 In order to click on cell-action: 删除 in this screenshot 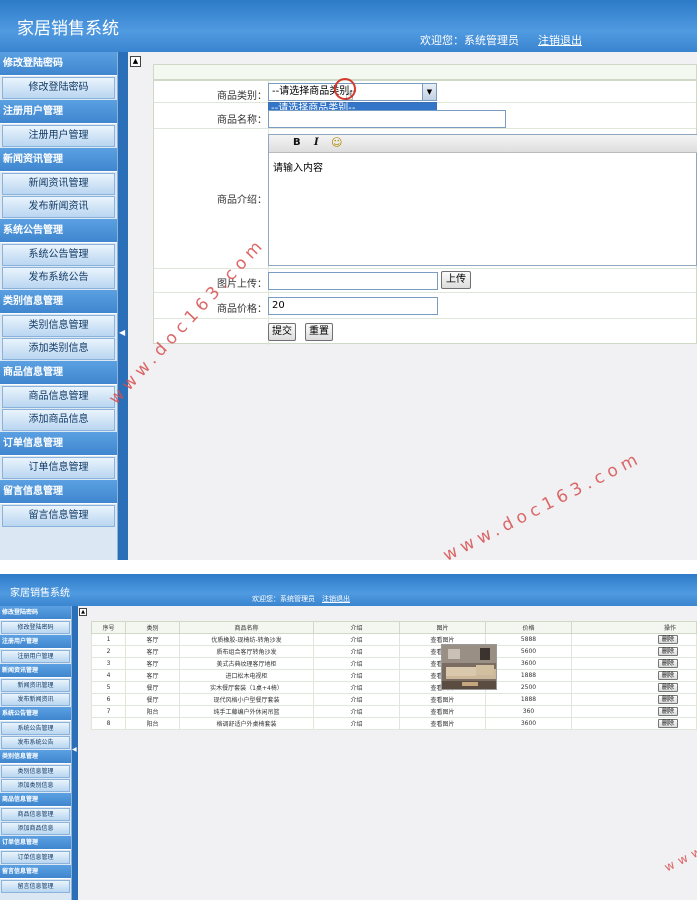, I will do `click(634, 699)`.